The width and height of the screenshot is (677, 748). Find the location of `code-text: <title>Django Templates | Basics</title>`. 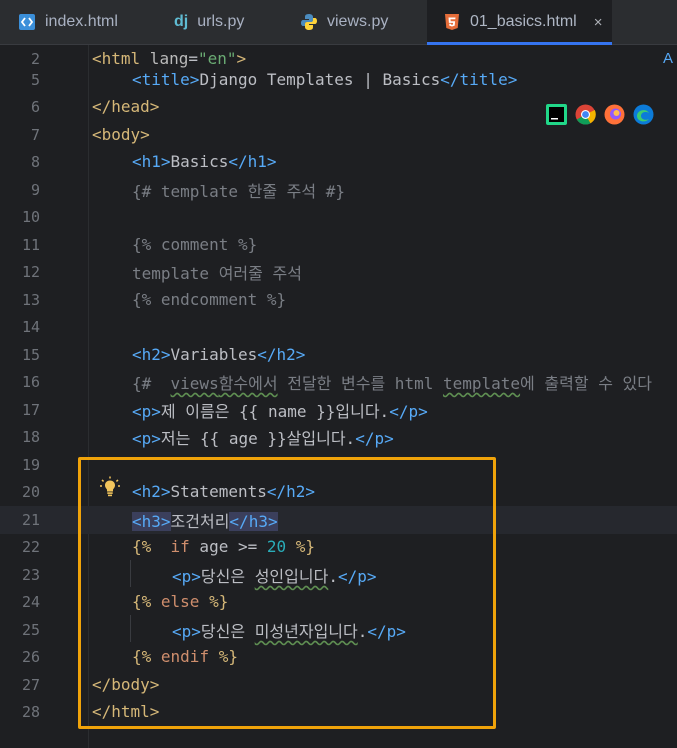

code-text: <title>Django Templates | Basics</title> is located at coordinates (325, 80).